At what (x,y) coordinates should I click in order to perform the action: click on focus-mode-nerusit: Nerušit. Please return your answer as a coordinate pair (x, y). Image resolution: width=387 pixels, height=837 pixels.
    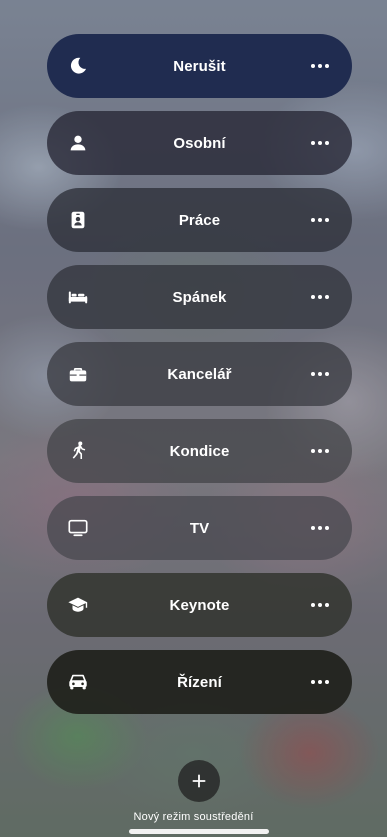
    Looking at the image, I should click on (199, 66).